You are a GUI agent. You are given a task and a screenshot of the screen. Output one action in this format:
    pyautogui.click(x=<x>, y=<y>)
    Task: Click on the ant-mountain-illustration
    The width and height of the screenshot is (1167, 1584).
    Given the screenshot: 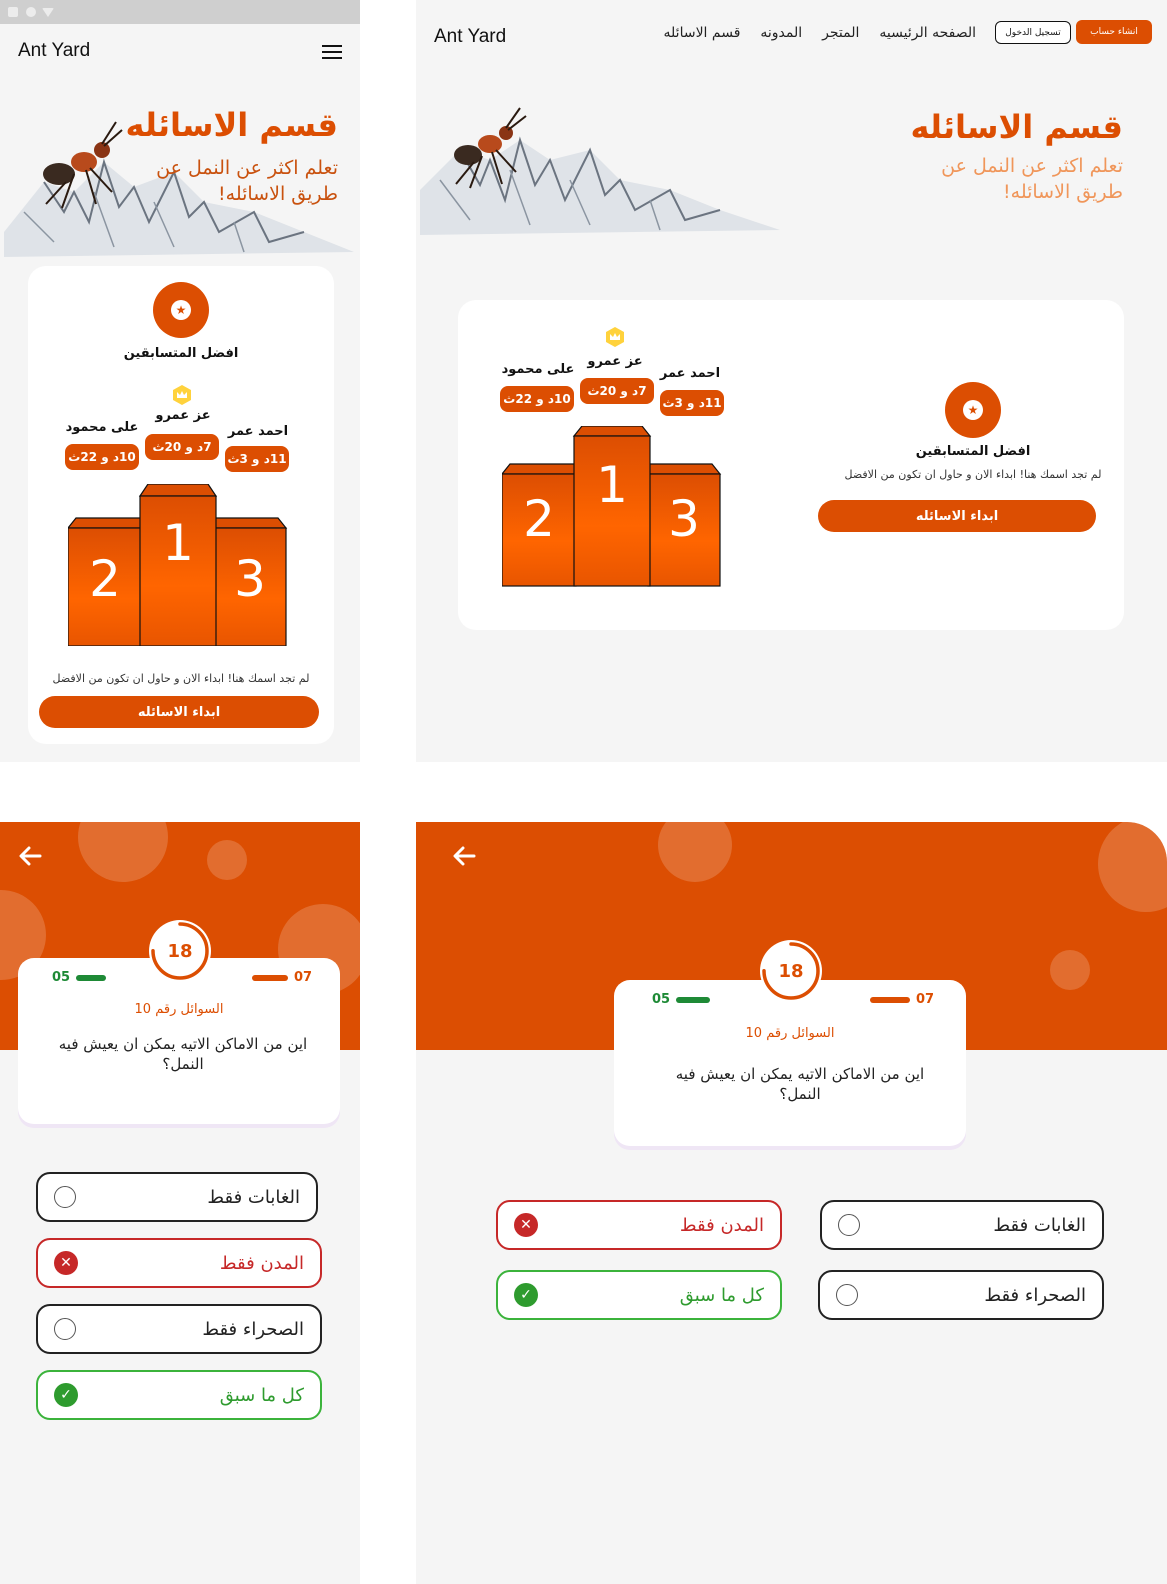 What is the action you would take?
    pyautogui.click(x=600, y=171)
    